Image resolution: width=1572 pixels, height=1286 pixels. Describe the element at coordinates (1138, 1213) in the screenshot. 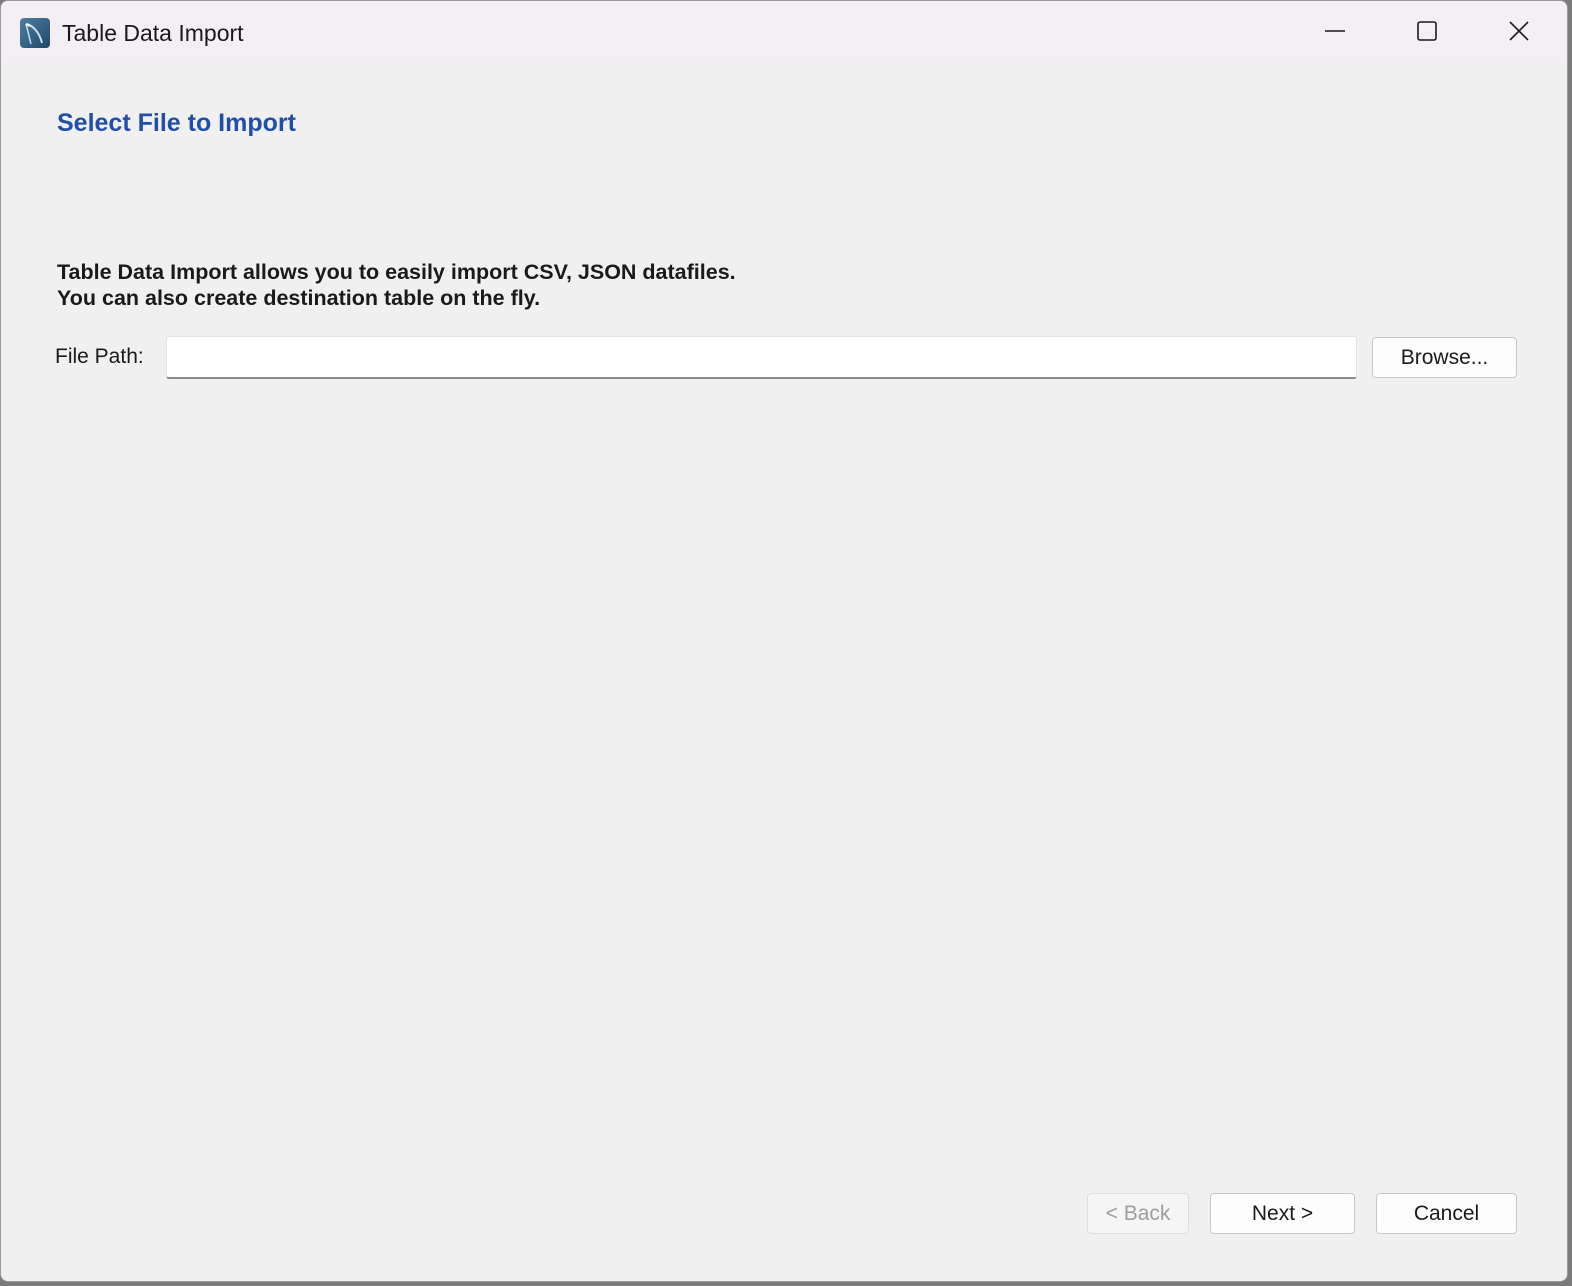

I see `back-button: < Back` at that location.